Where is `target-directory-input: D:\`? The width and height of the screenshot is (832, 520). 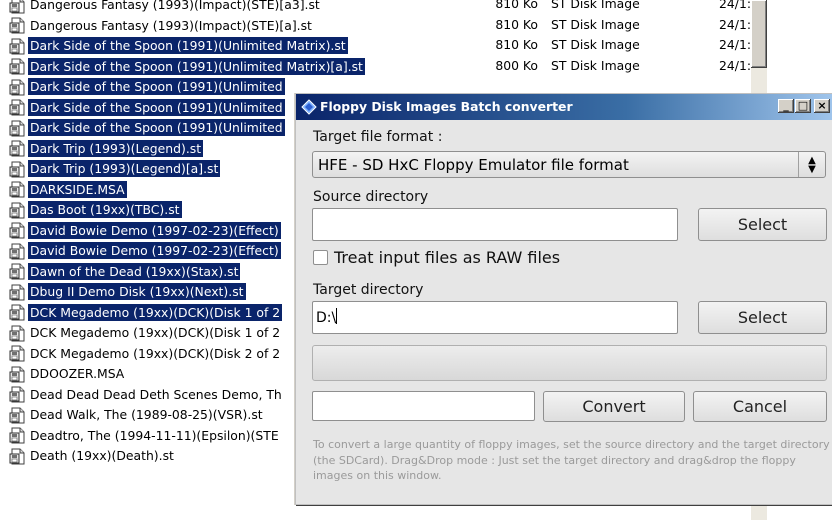
target-directory-input: D:\ is located at coordinates (495, 317).